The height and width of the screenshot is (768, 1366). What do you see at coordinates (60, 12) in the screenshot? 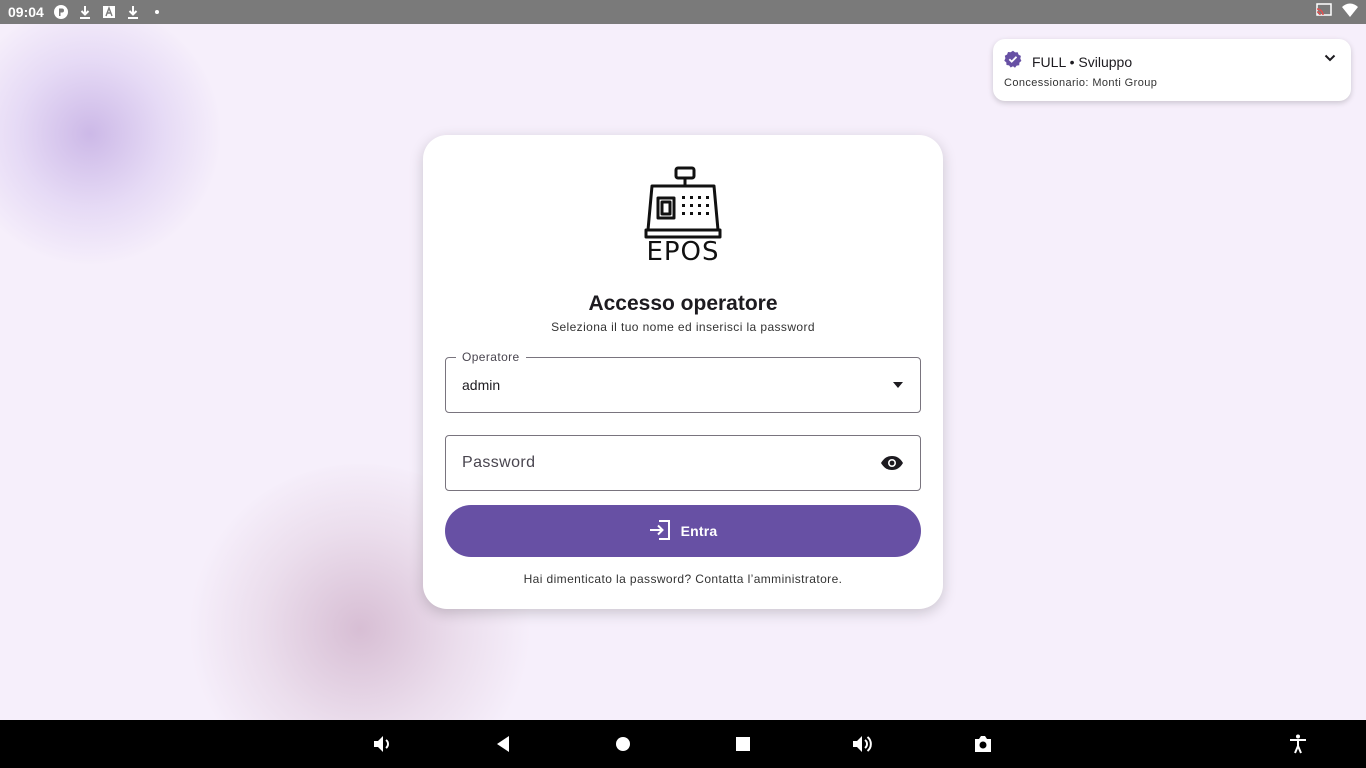
I see `app-notification-icon` at bounding box center [60, 12].